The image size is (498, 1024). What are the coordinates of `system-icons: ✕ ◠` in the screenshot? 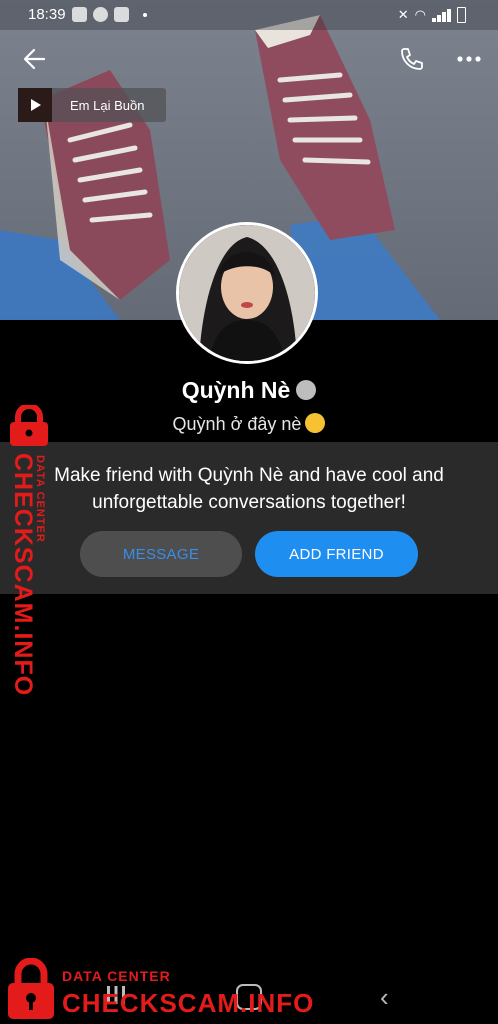 It's located at (432, 15).